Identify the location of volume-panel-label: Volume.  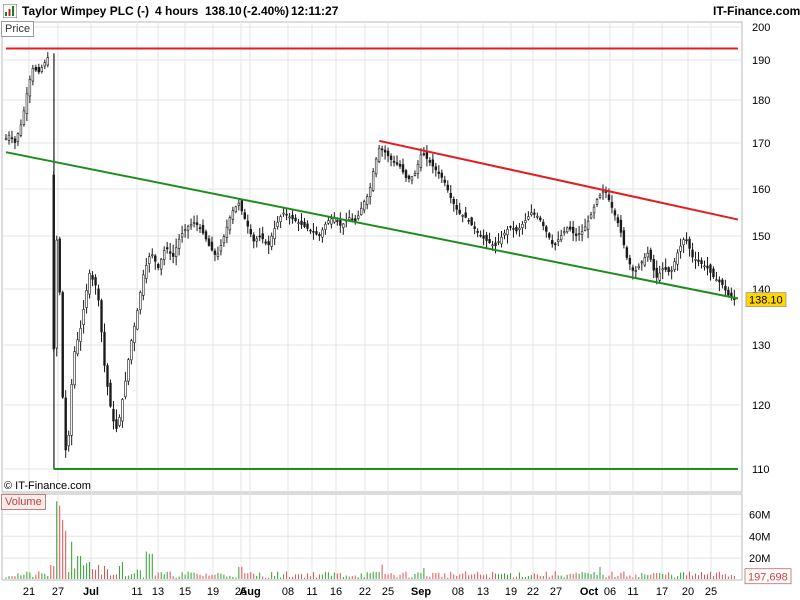
(23, 502).